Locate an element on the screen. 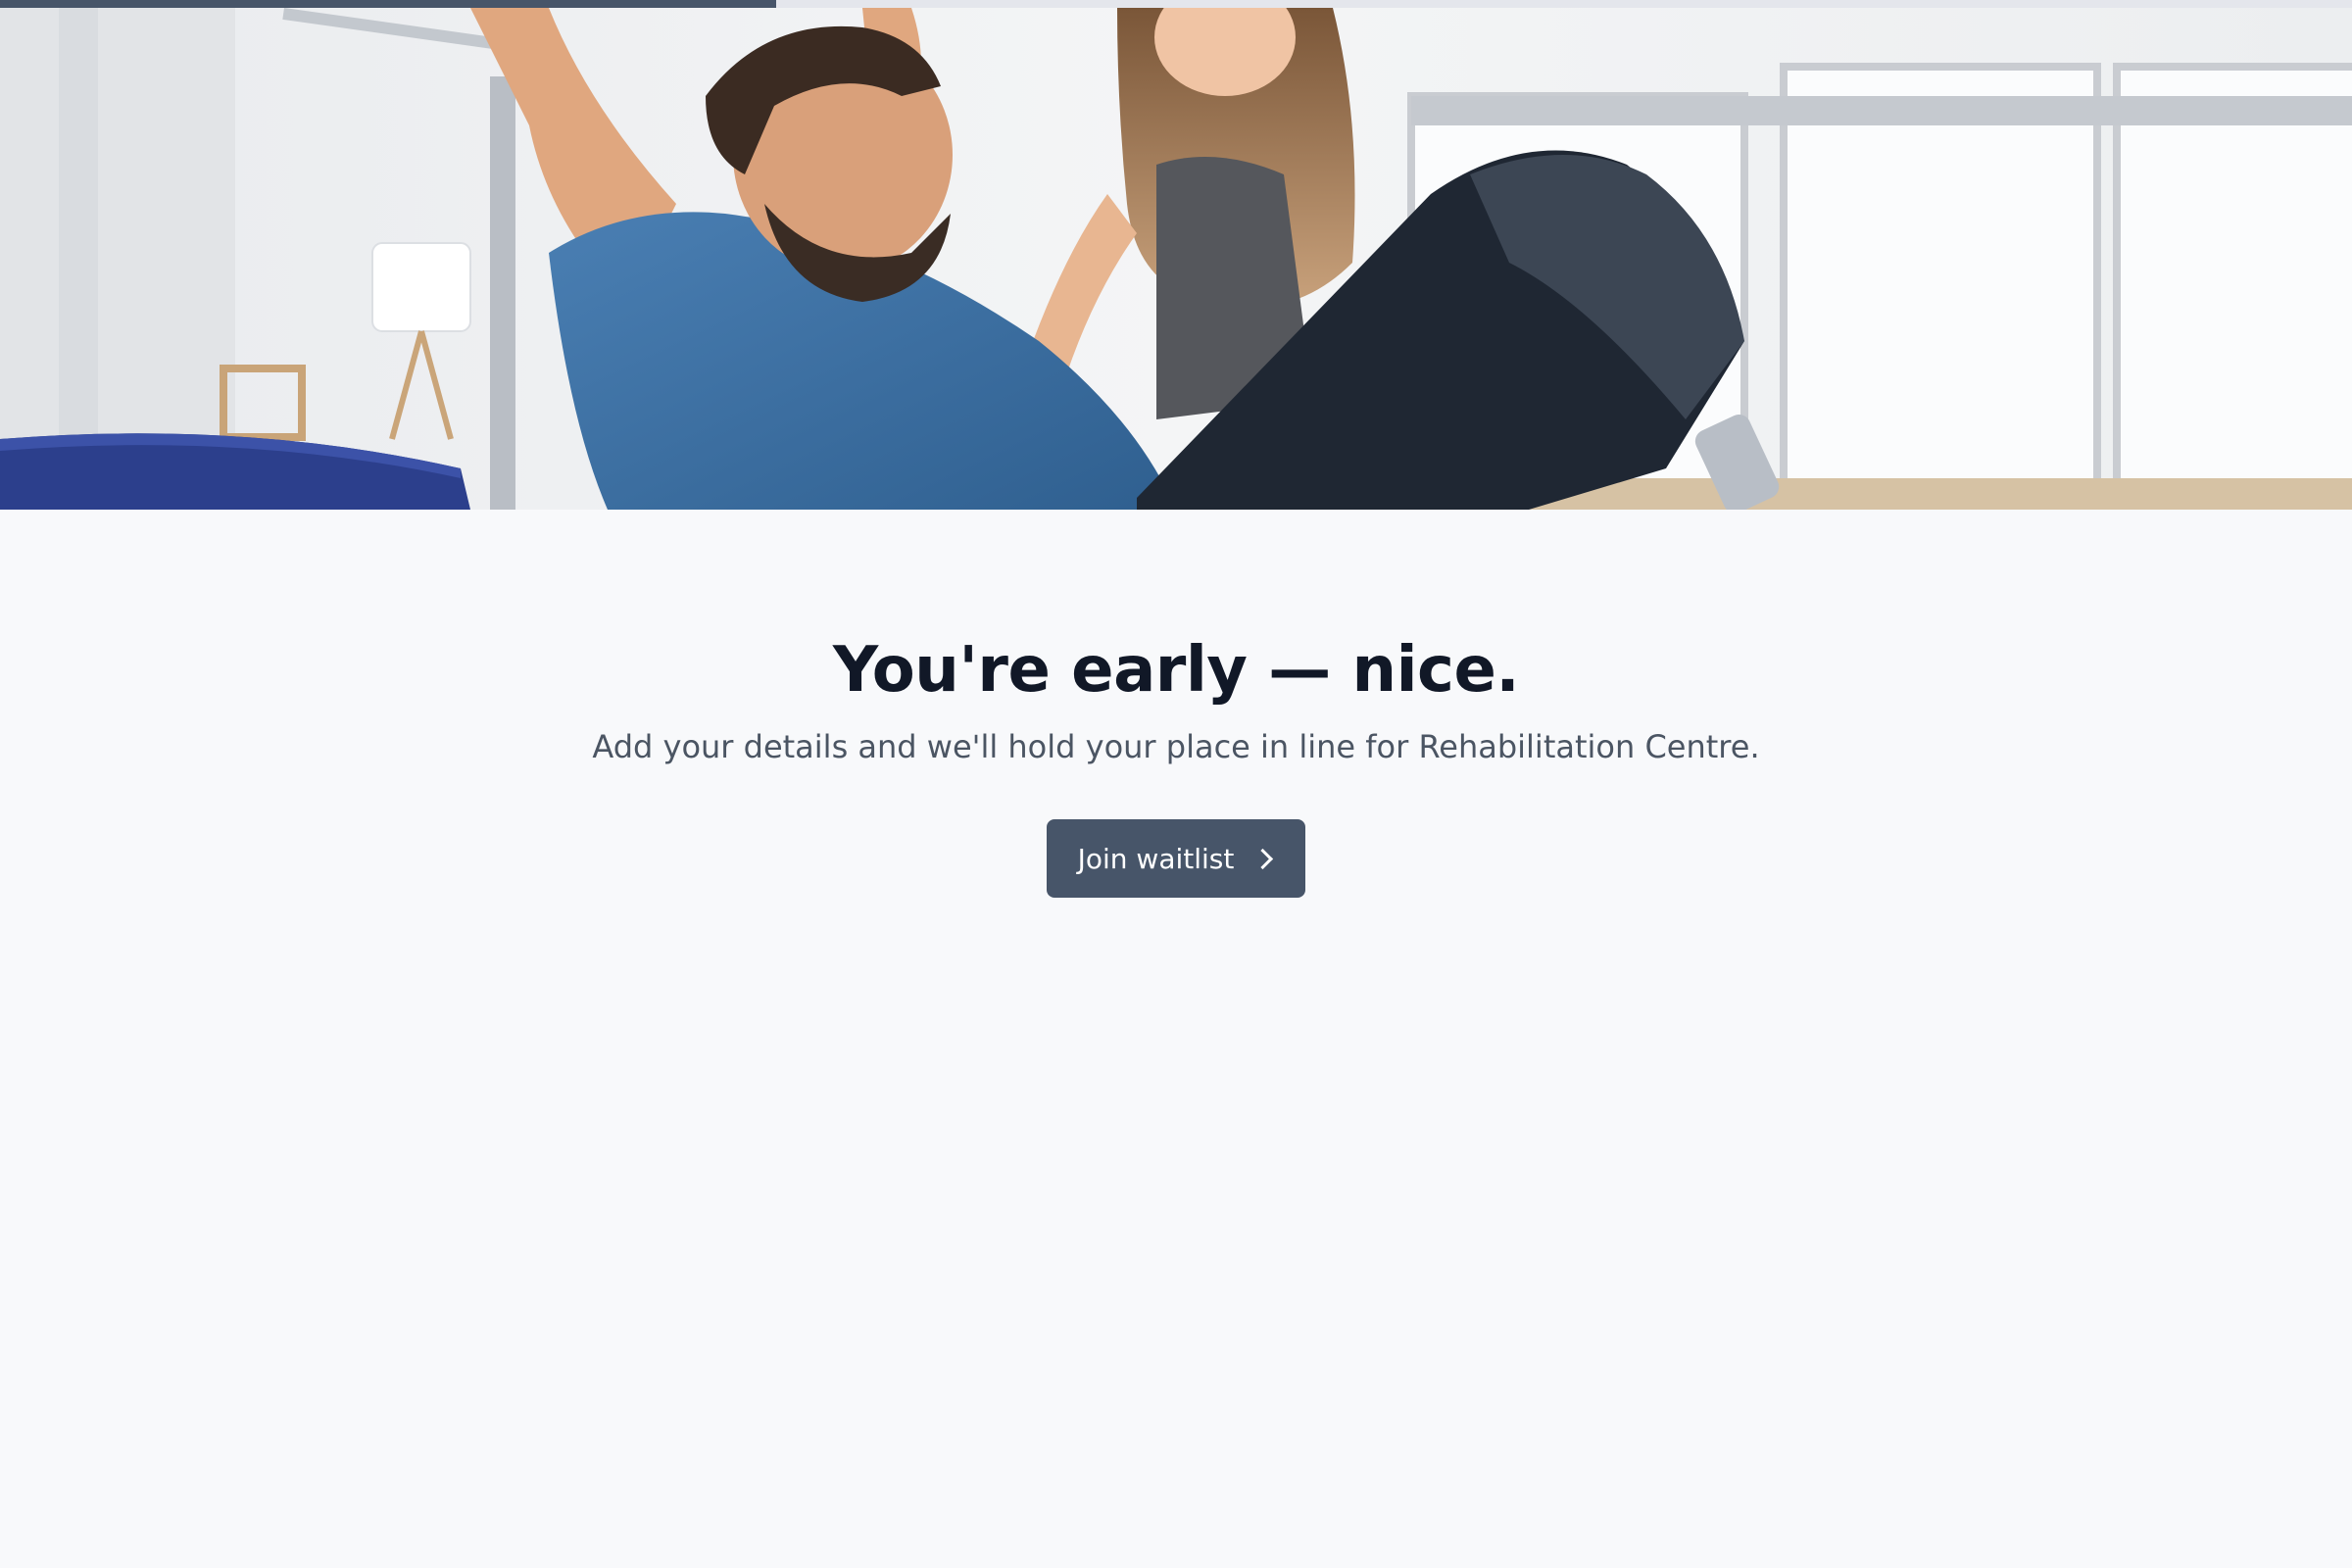 The image size is (2352, 1568). join-waitlist-button: Join waitlist is located at coordinates (1176, 858).